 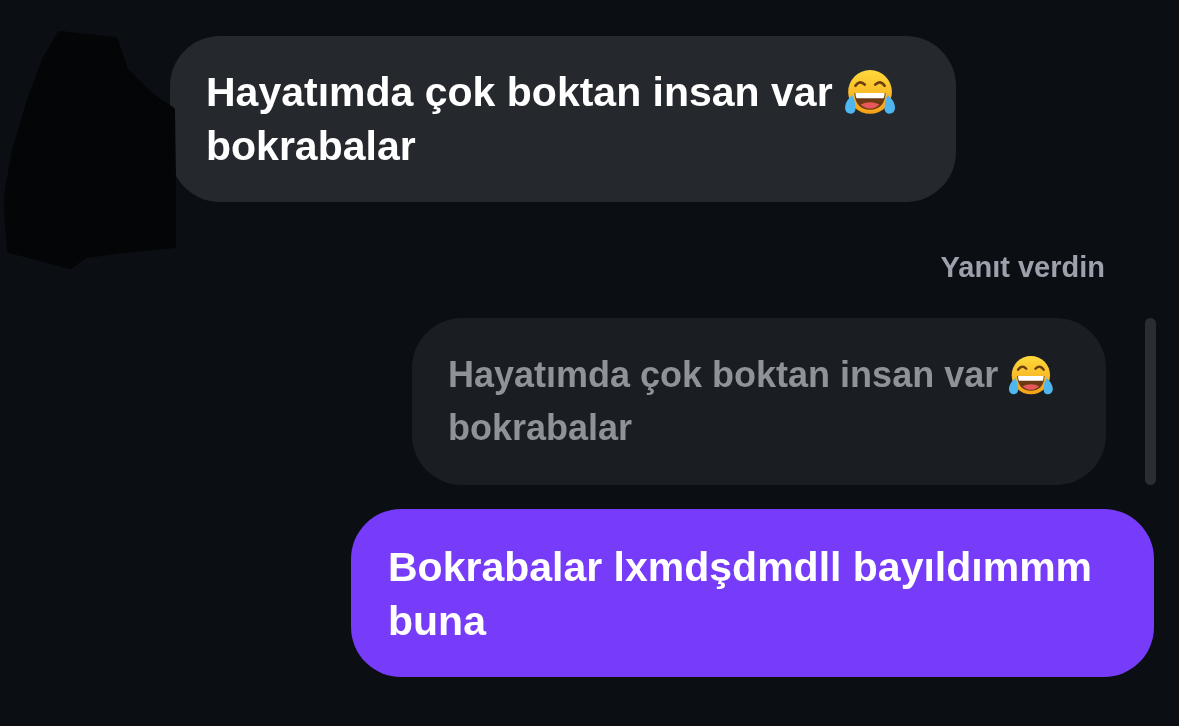 What do you see at coordinates (311, 146) in the screenshot?
I see `message-text: bokrabalar` at bounding box center [311, 146].